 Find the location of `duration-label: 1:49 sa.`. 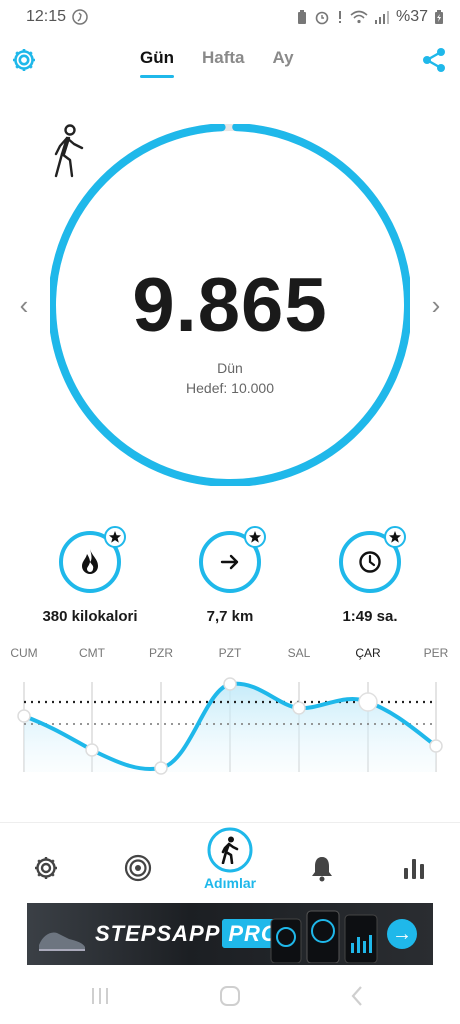

duration-label: 1:49 sa. is located at coordinates (370, 616).